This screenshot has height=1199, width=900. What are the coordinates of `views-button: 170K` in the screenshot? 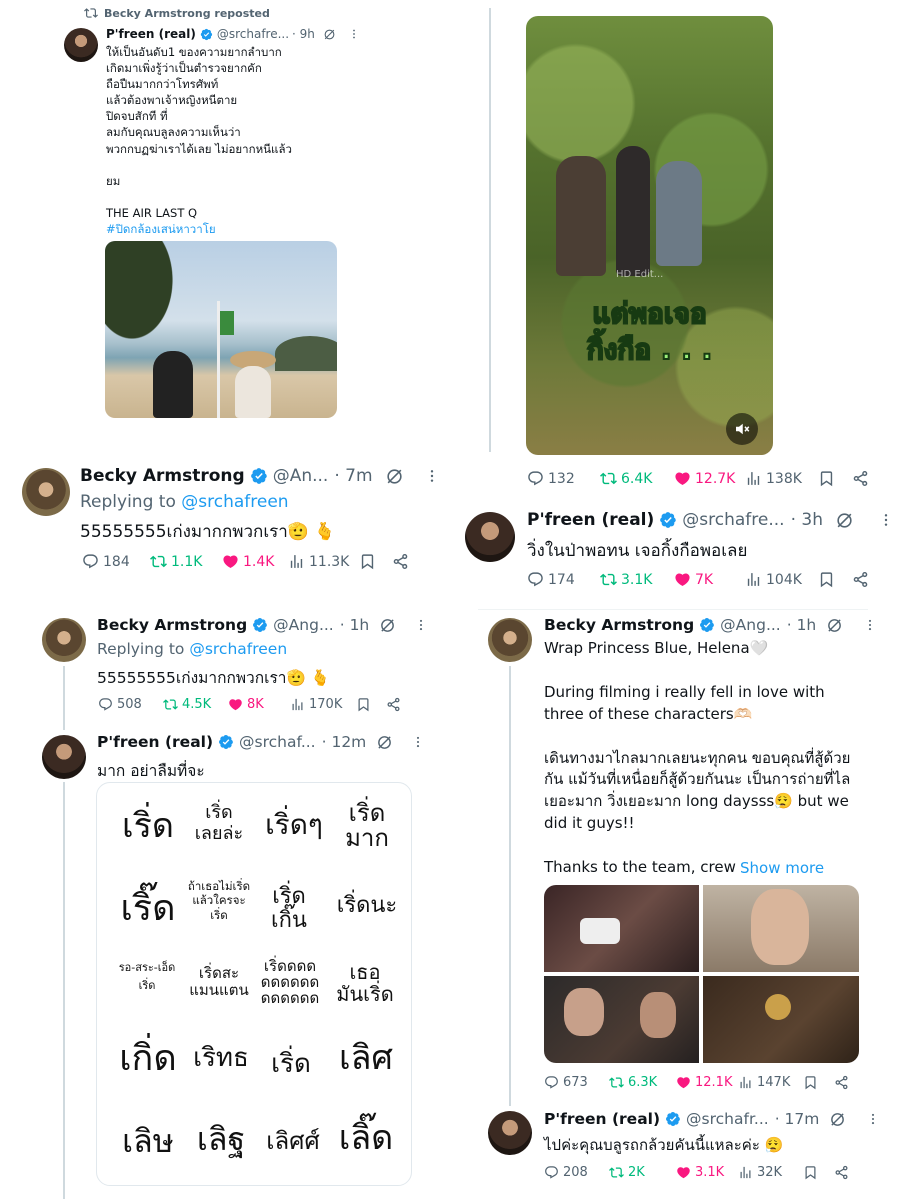 It's located at (316, 704).